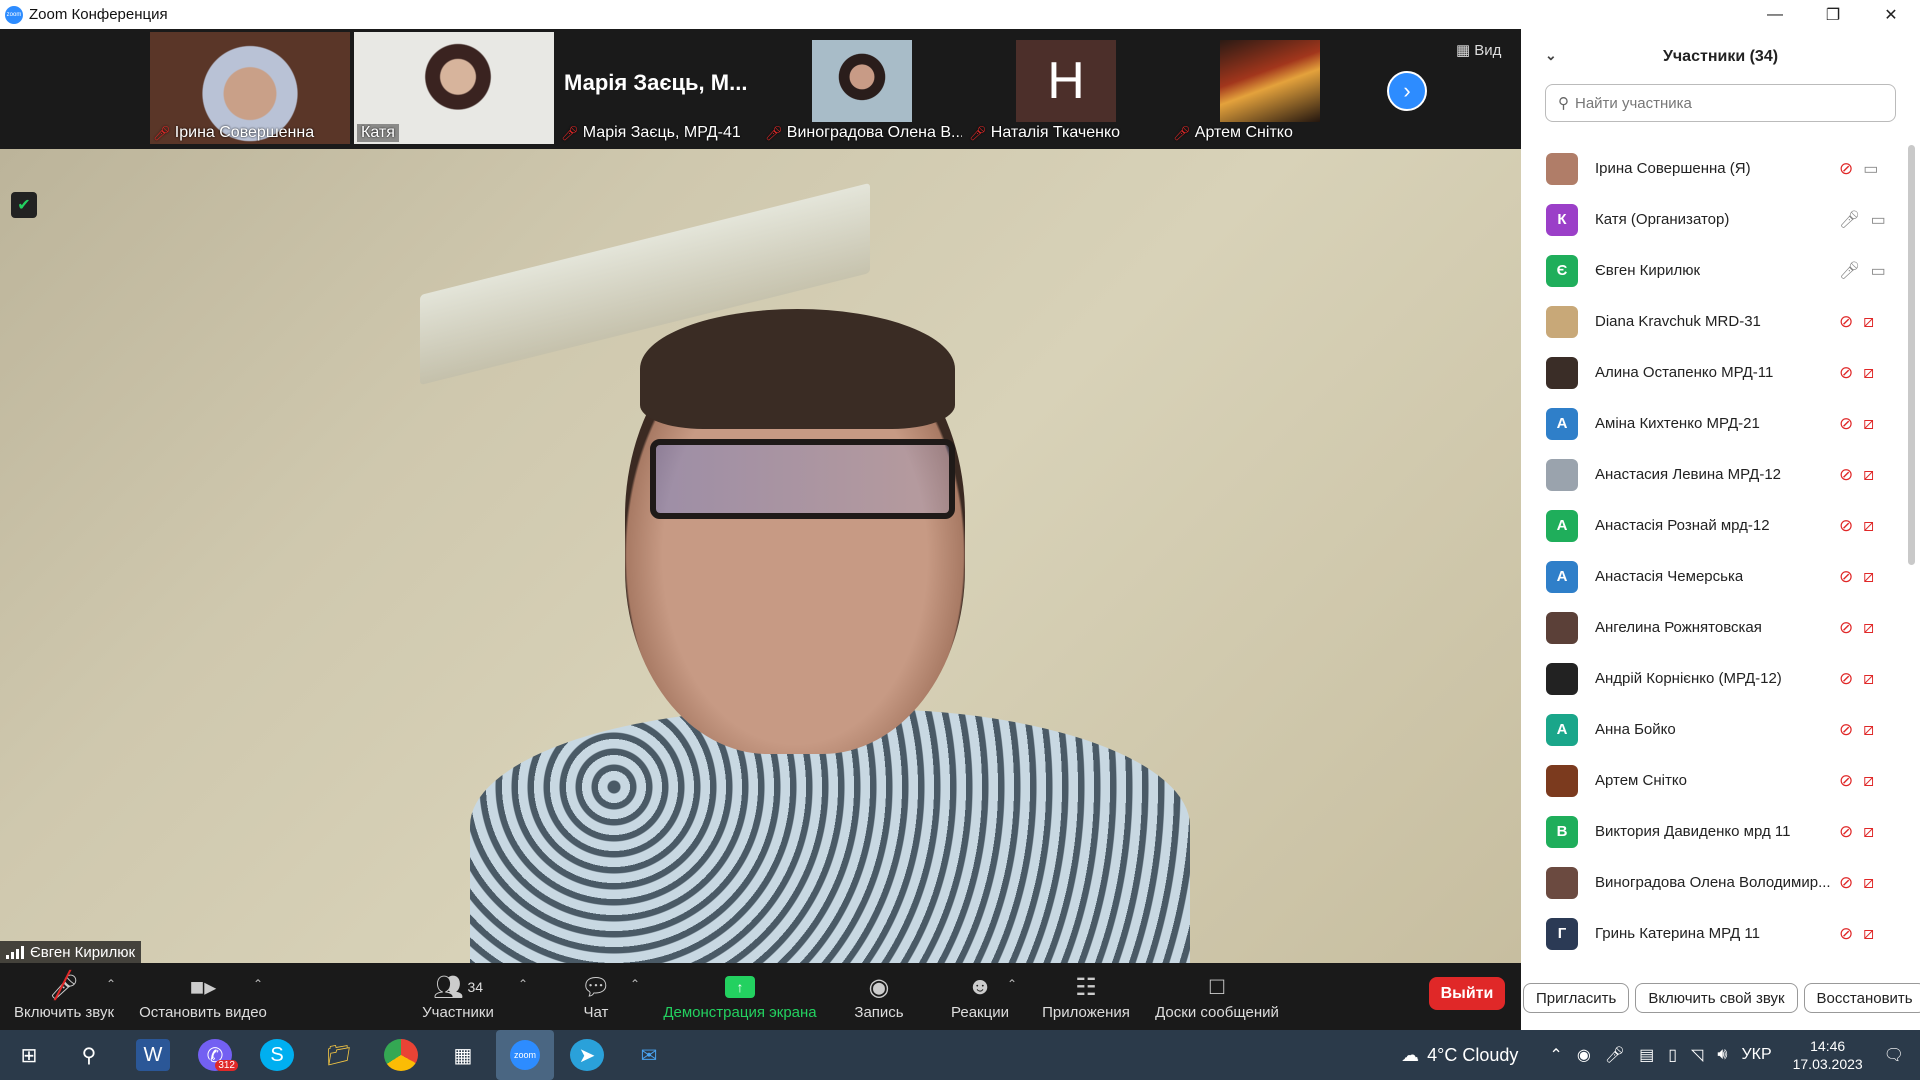  What do you see at coordinates (1713, 729) in the screenshot?
I see `participant-row: A Анна Бойко ⊘ ⧄` at bounding box center [1713, 729].